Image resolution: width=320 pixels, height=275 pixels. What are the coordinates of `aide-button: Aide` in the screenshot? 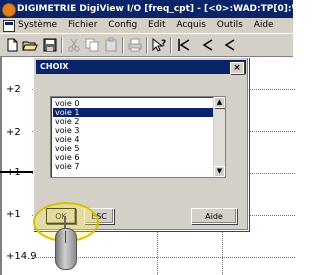 It's located at (214, 216).